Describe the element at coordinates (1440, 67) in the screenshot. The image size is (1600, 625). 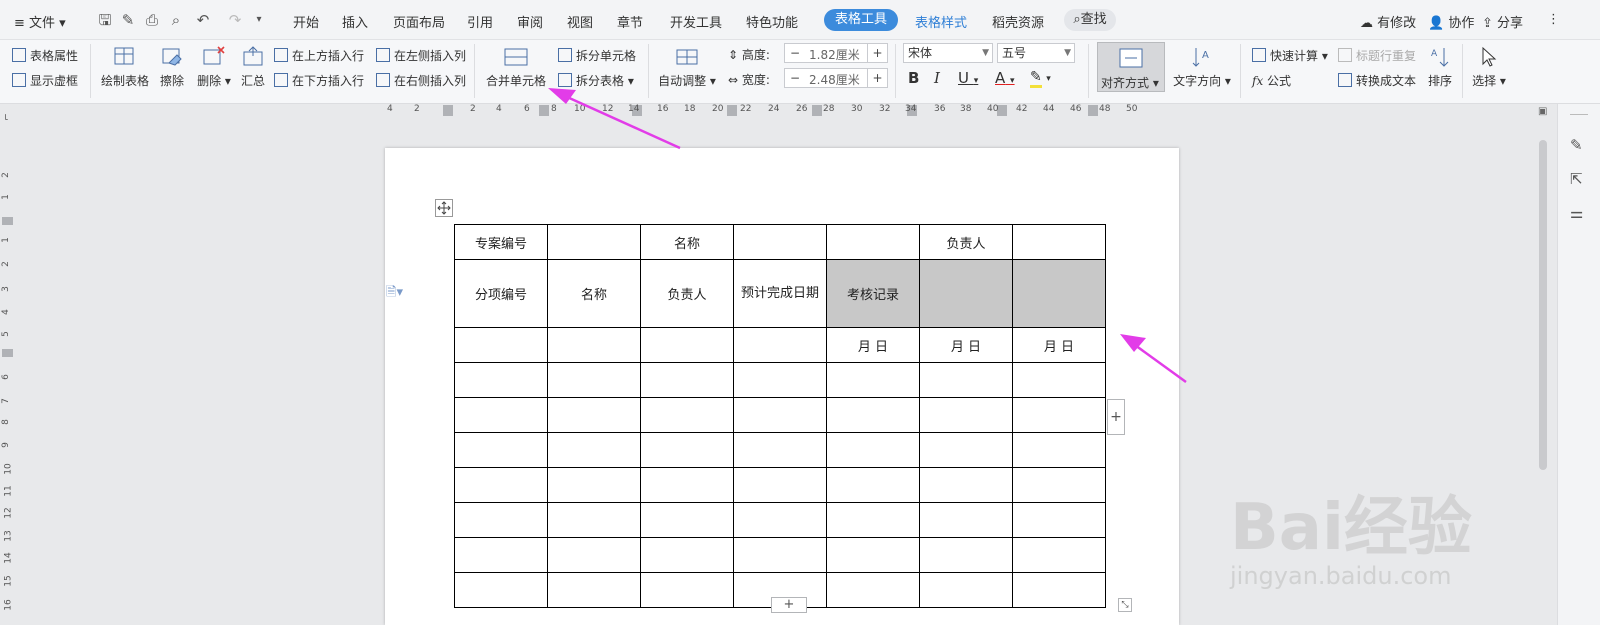
I see `sort-button: A 排序` at that location.